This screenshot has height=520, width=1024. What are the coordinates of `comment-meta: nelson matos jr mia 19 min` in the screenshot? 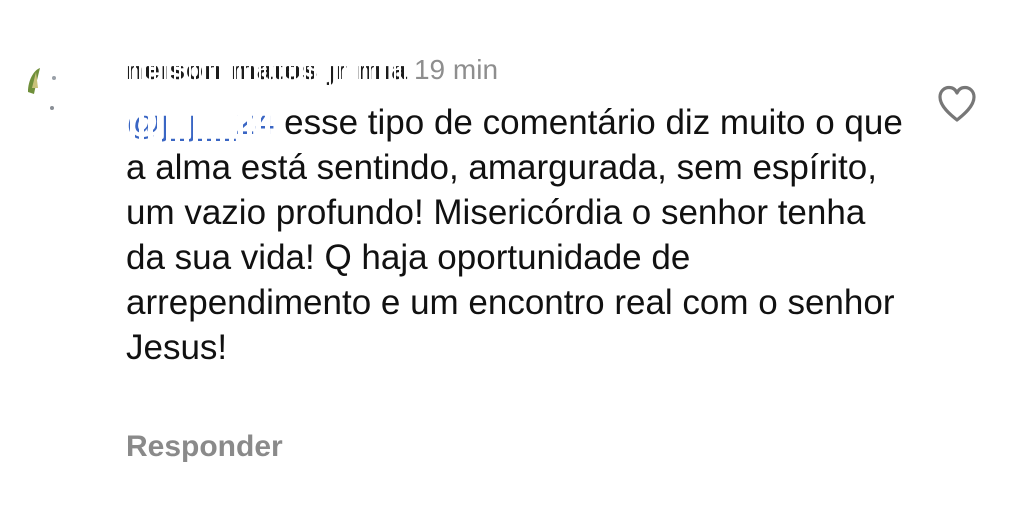 It's located at (312, 70).